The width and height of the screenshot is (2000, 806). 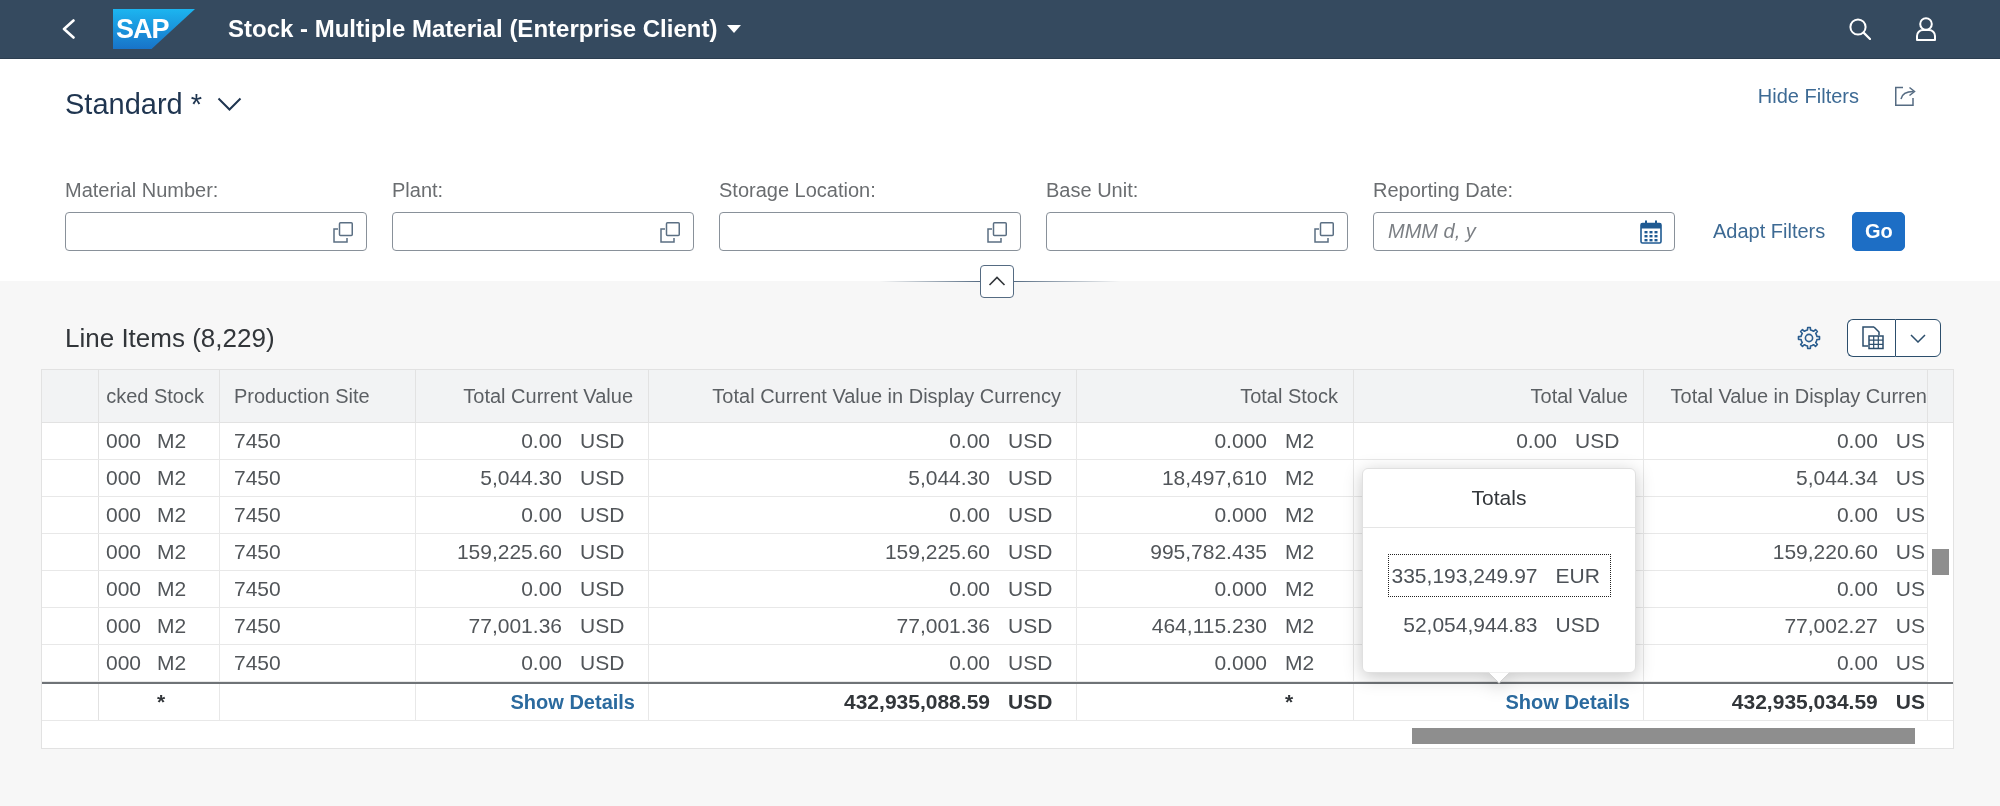 What do you see at coordinates (68, 29) in the screenshot?
I see `back-icon` at bounding box center [68, 29].